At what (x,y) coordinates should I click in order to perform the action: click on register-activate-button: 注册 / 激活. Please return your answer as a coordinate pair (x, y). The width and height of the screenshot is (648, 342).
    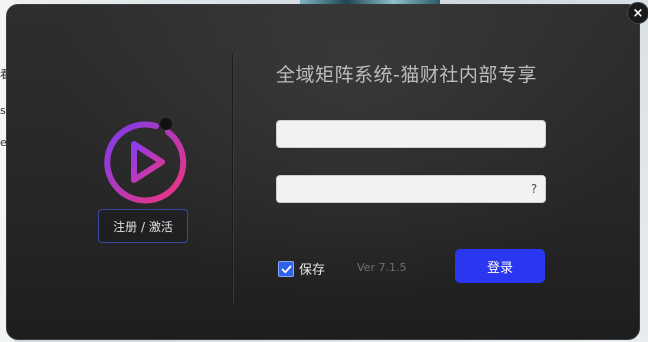
    Looking at the image, I should click on (143, 226).